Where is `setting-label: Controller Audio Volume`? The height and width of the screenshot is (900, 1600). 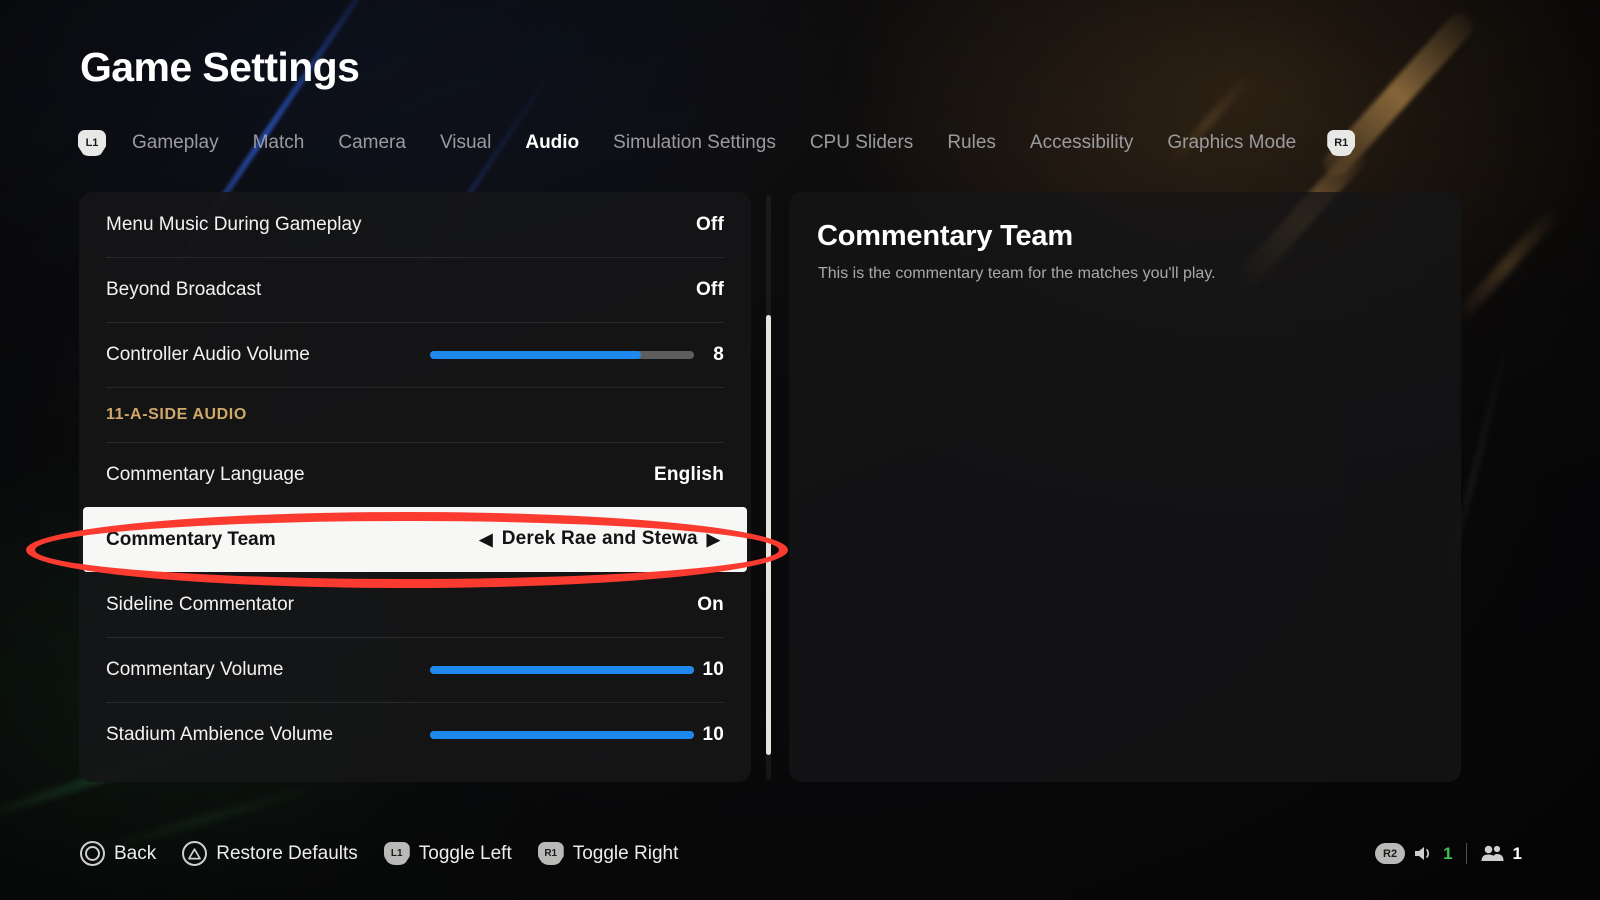 setting-label: Controller Audio Volume is located at coordinates (208, 354).